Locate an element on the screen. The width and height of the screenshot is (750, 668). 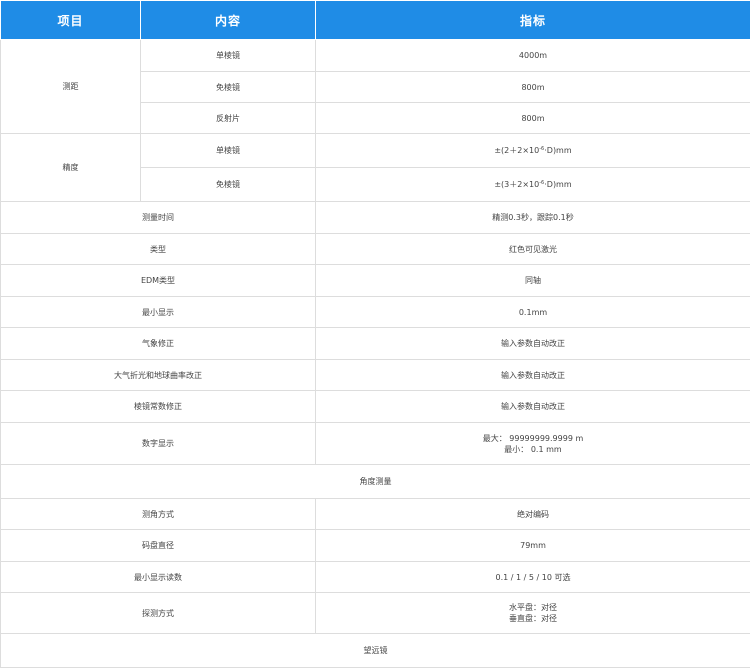
row-label: 大气折光和地球曲率改正 is located at coordinates (158, 375).